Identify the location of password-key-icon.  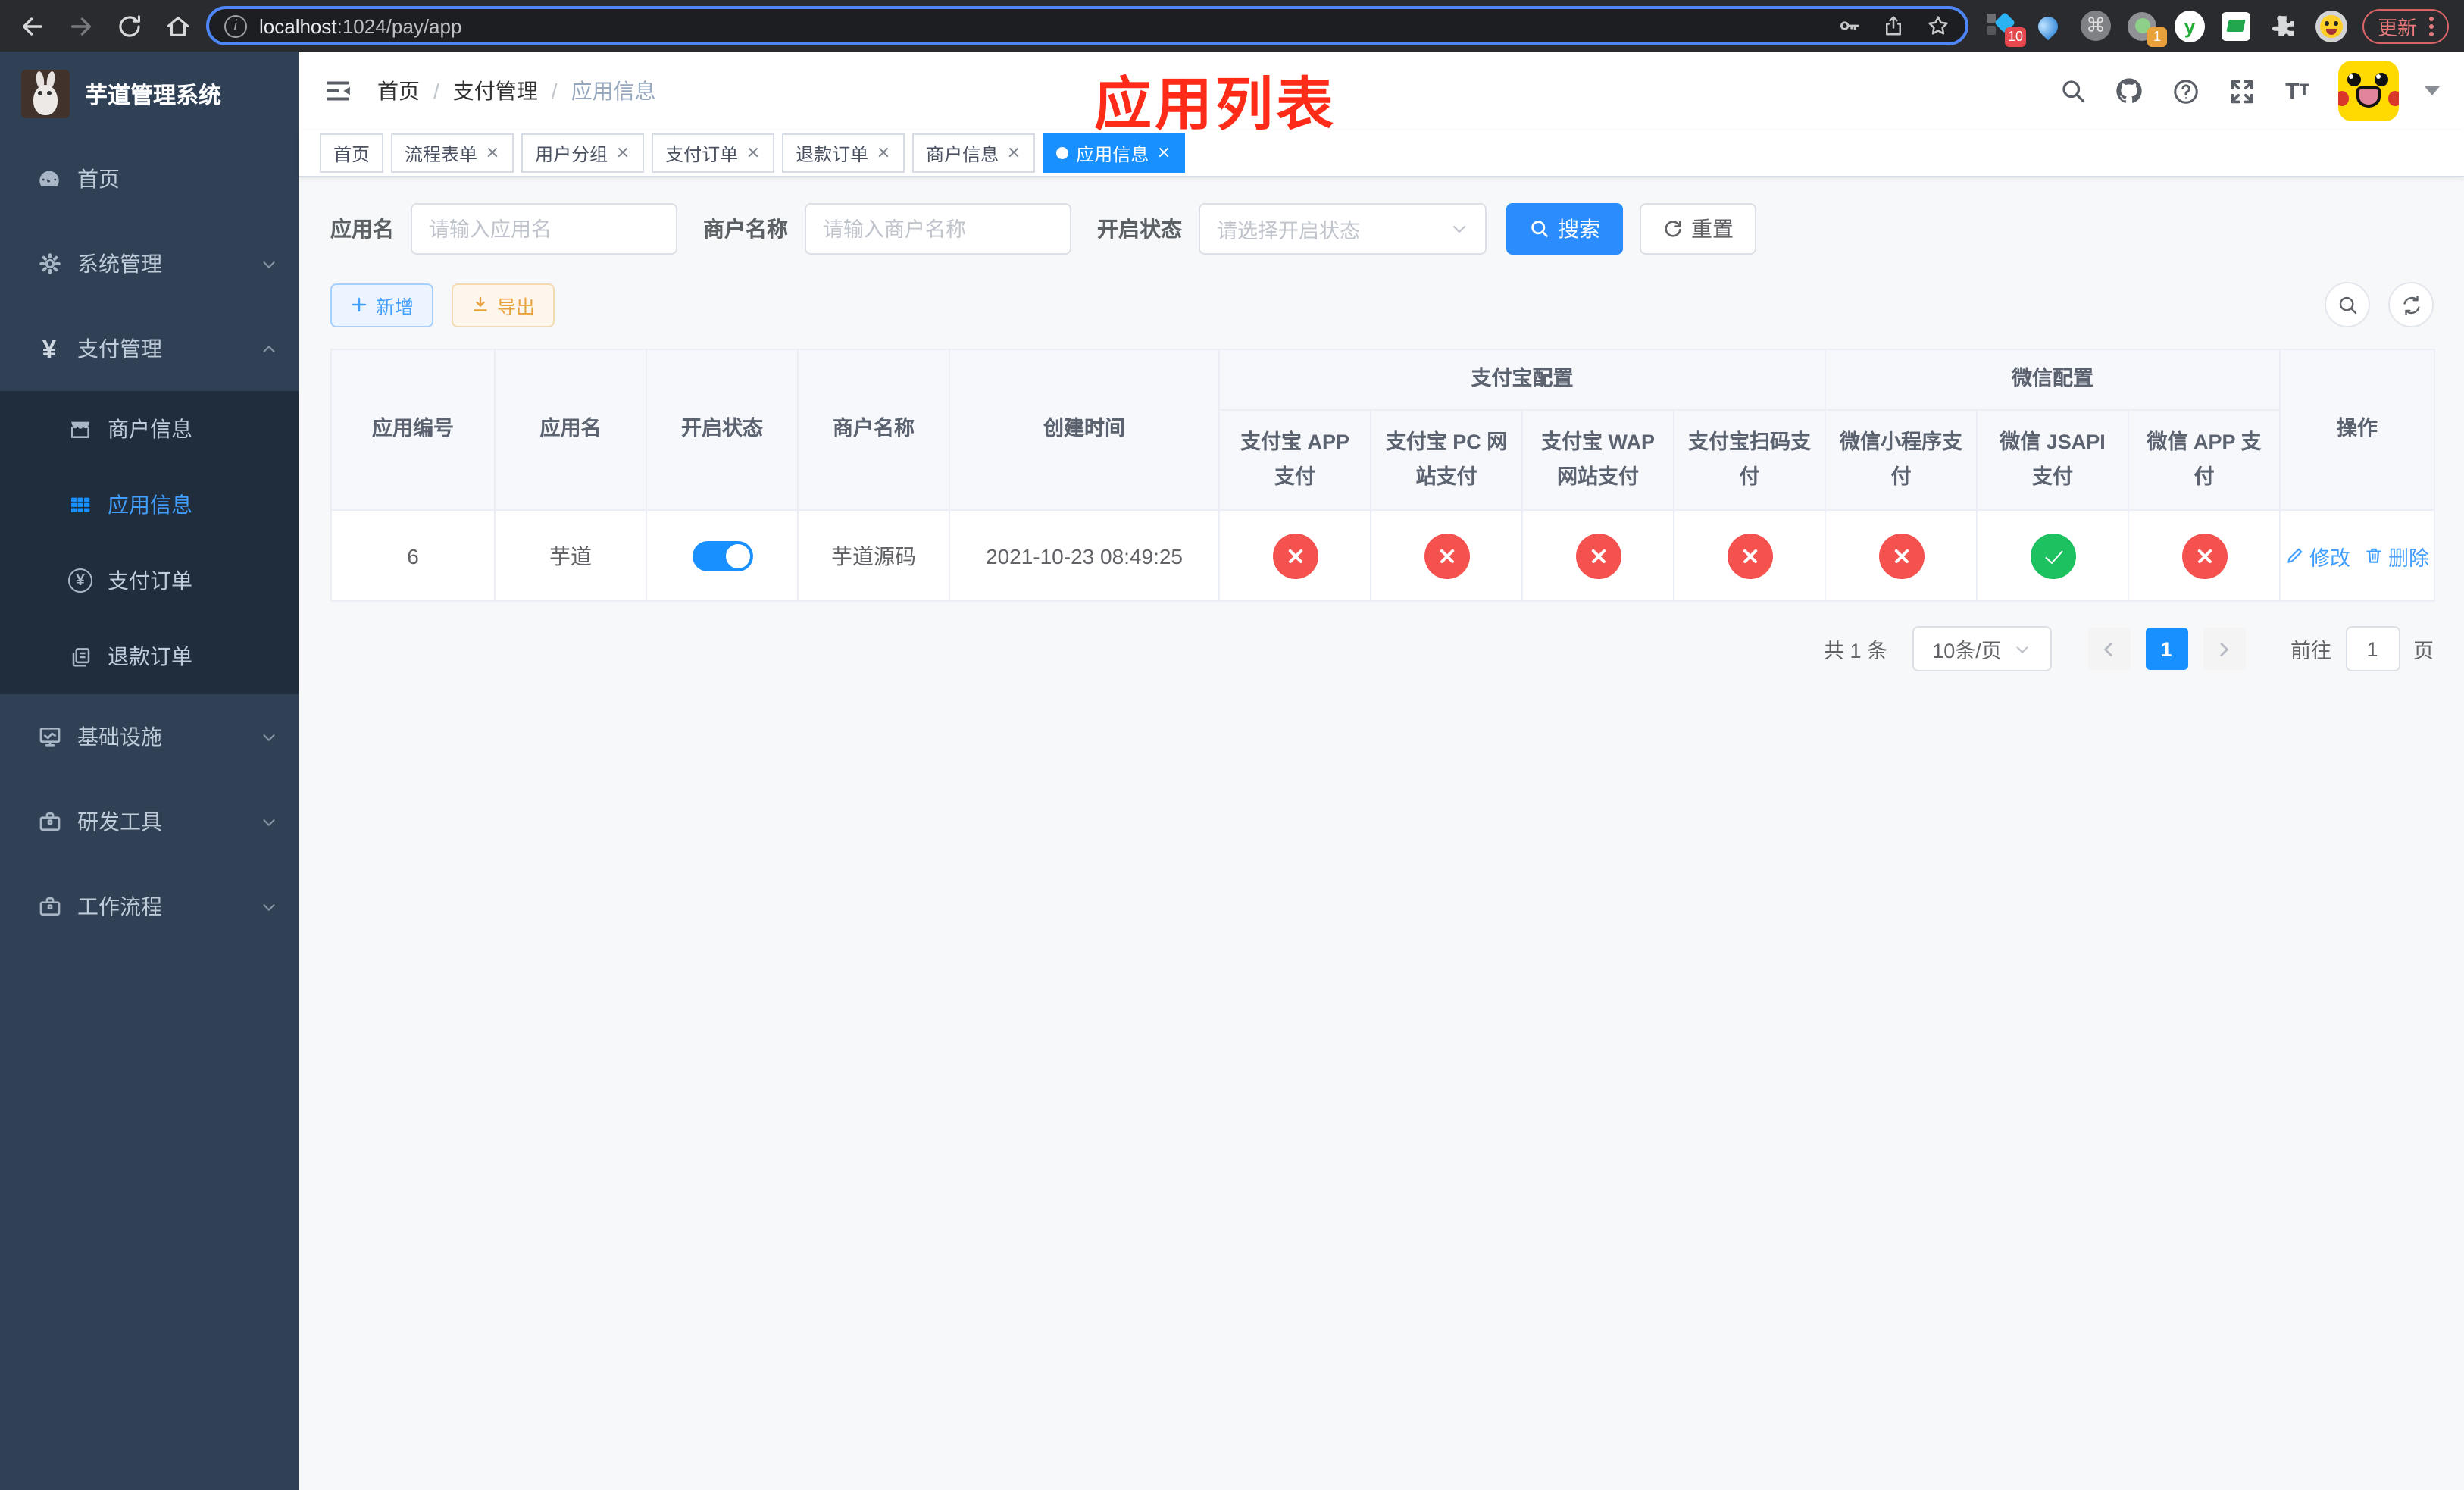
(1849, 26).